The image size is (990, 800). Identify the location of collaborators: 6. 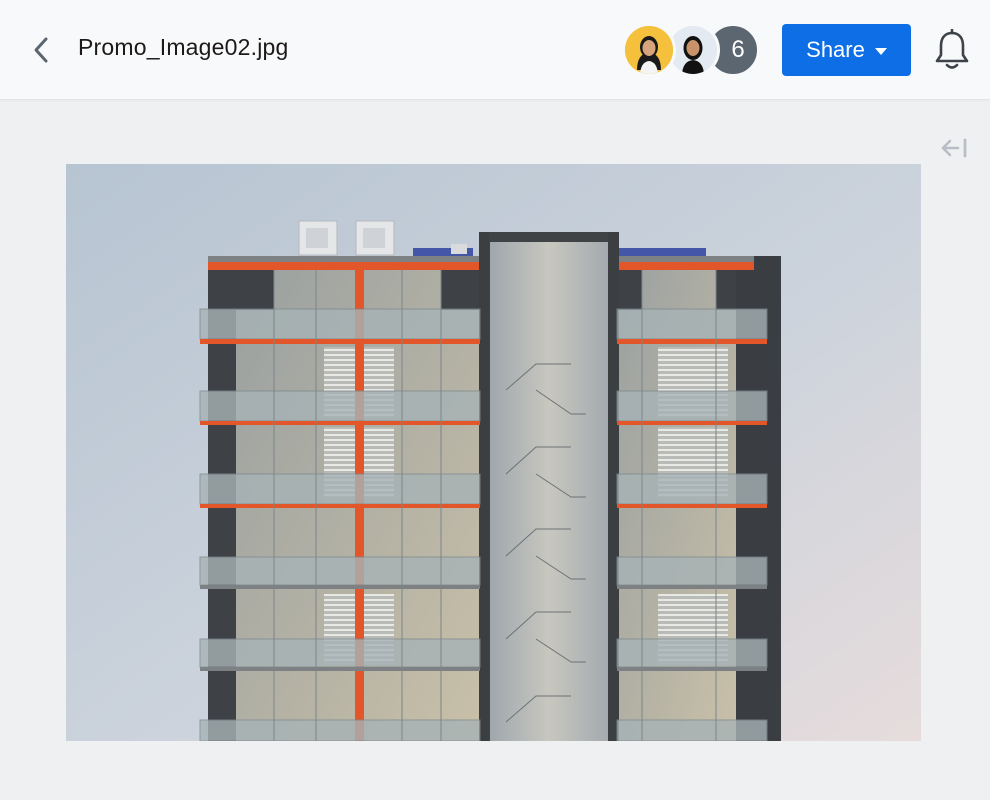
(692, 50).